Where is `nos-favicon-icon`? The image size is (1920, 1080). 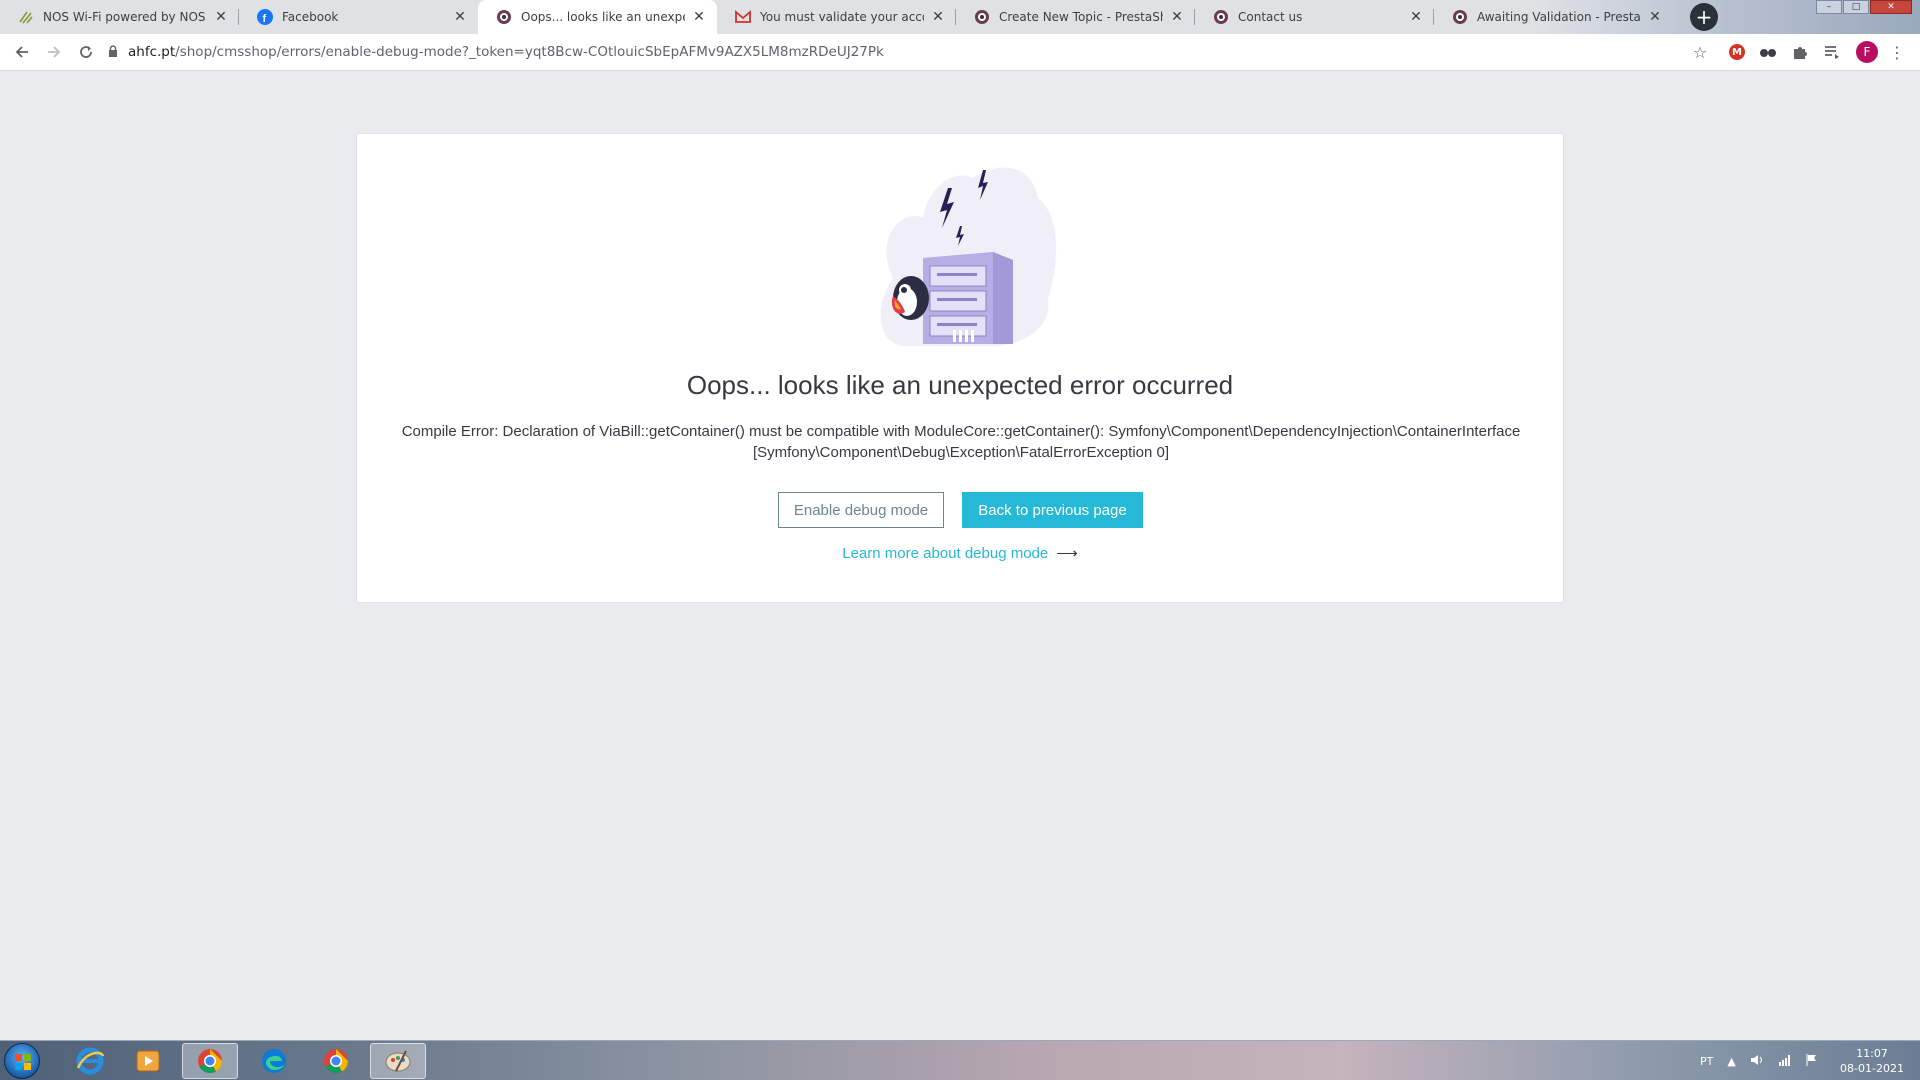 nos-favicon-icon is located at coordinates (26, 17).